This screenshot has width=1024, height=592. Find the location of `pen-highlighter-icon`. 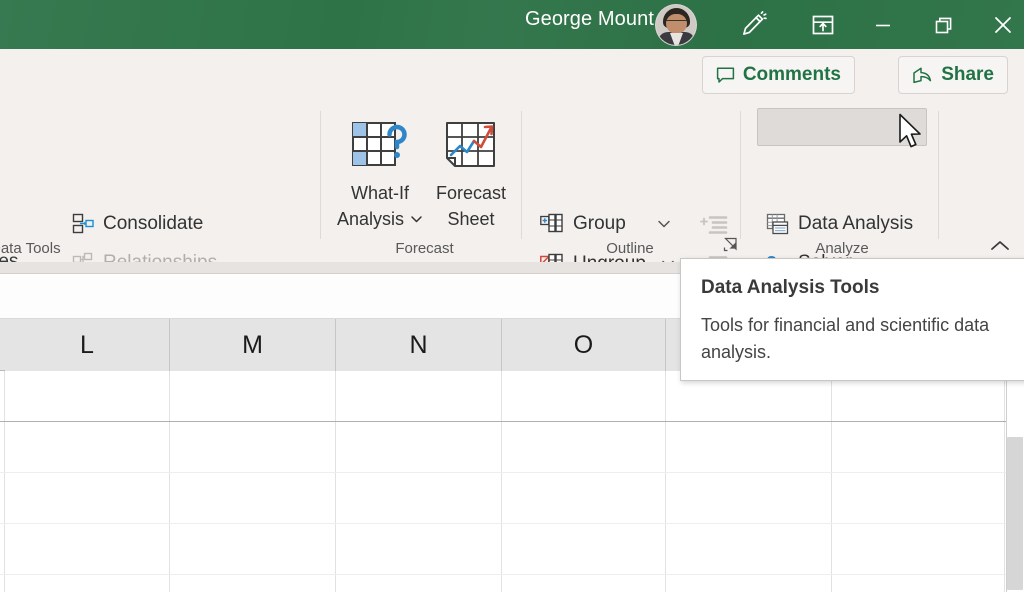

pen-highlighter-icon is located at coordinates (753, 24).